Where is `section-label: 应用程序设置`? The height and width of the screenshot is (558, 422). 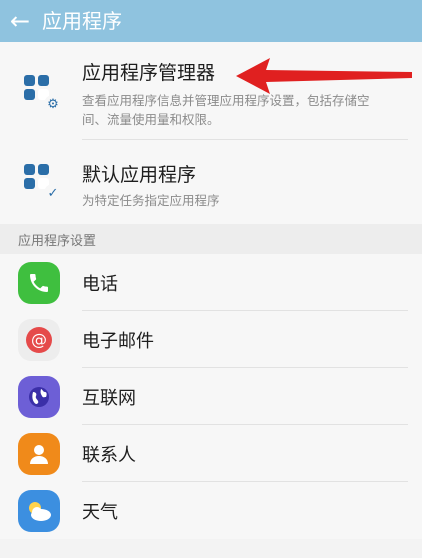 section-label: 应用程序设置 is located at coordinates (57, 241).